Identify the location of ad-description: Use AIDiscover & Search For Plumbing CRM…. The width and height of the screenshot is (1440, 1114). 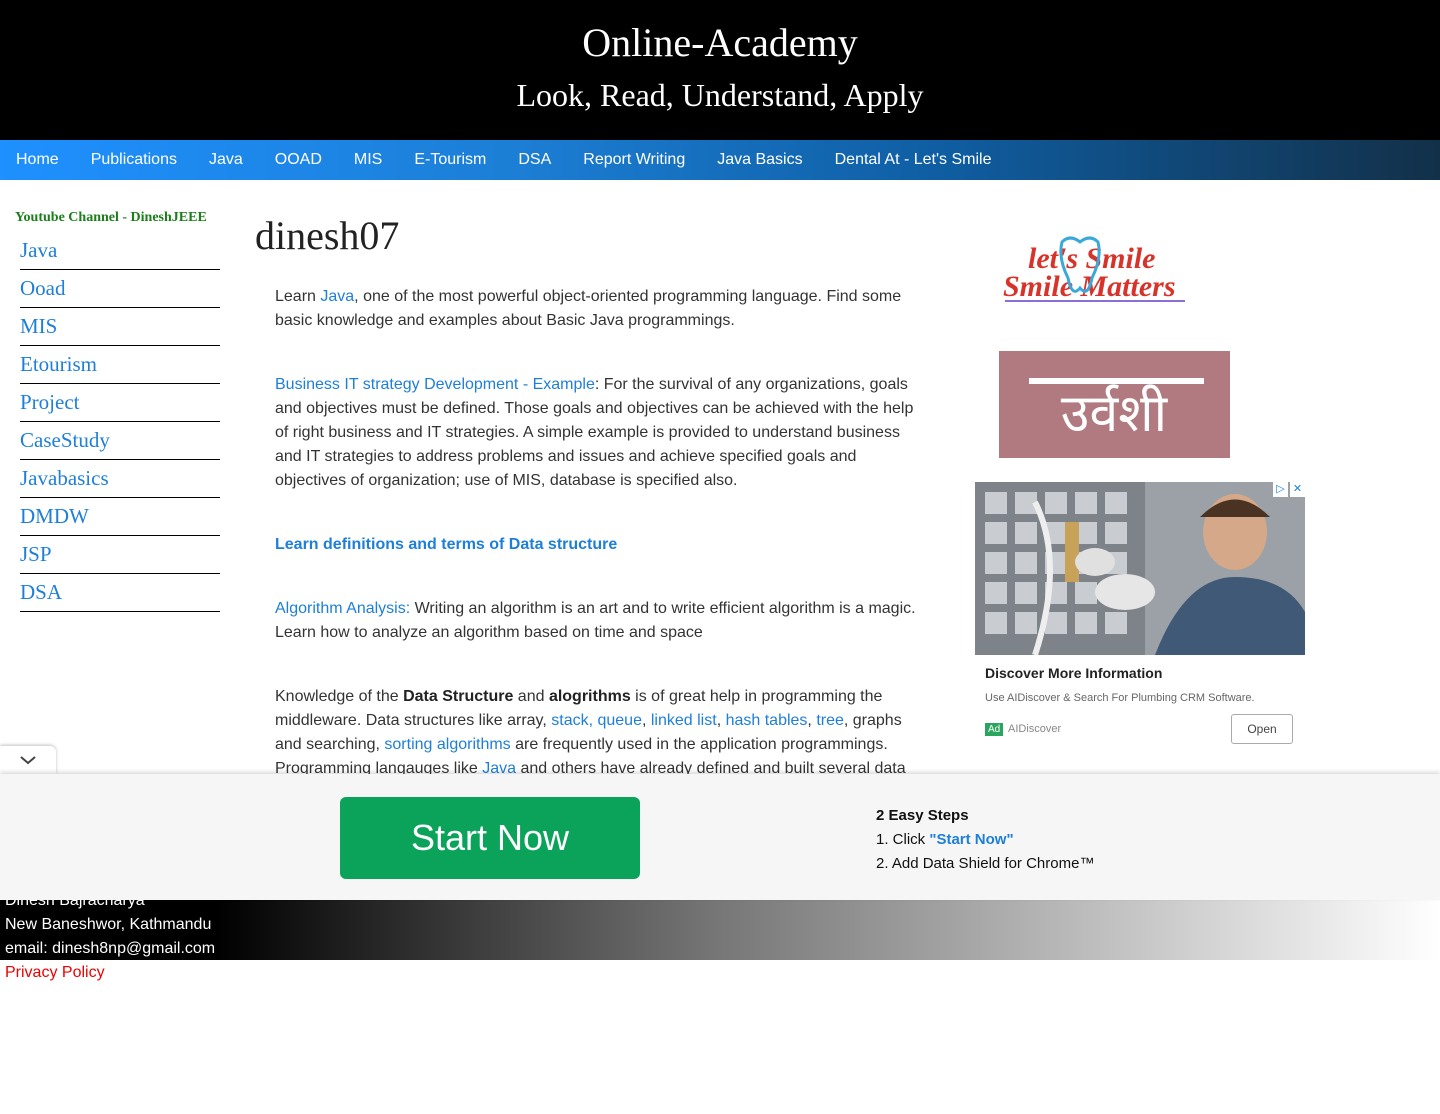
(1120, 698).